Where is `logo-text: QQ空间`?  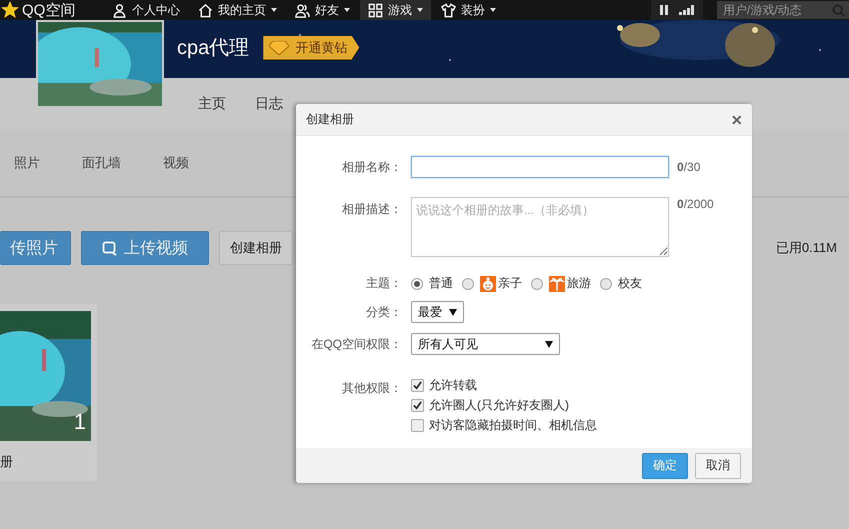
logo-text: QQ空间 is located at coordinates (49, 10).